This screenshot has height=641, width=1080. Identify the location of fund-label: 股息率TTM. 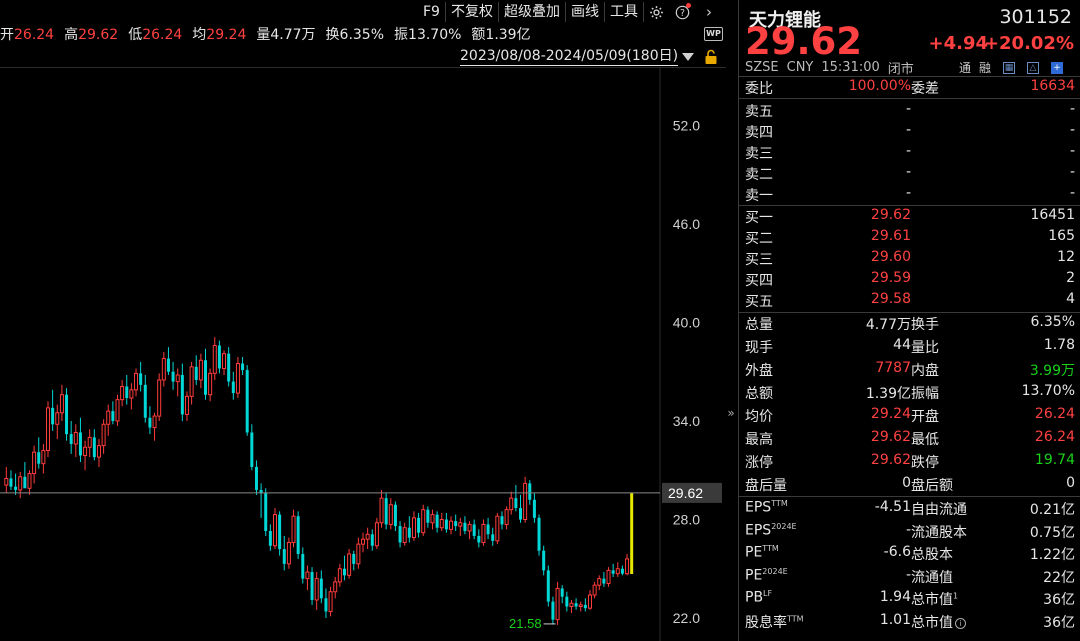
(774, 622).